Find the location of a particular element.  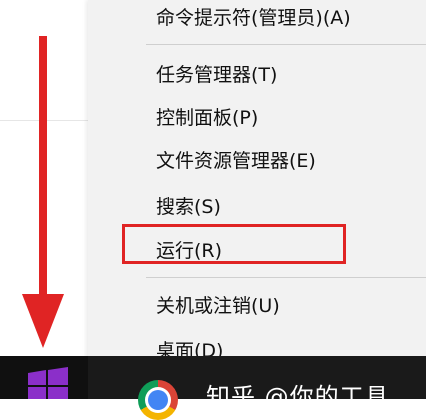

menu-item-file-explorer: 文件资源管理器(E) is located at coordinates (236, 161).